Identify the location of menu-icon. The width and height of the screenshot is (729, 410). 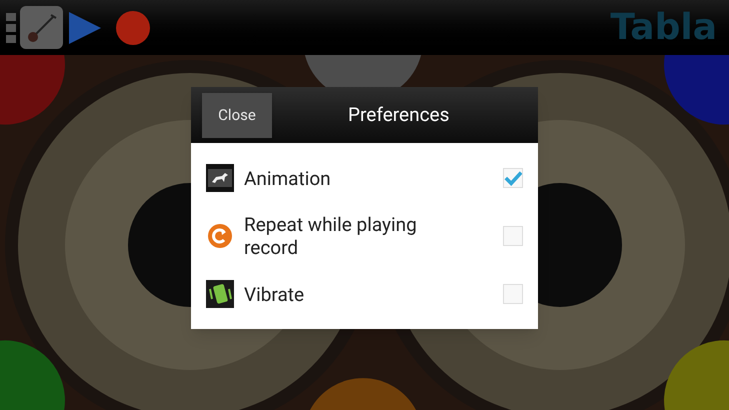
(11, 27).